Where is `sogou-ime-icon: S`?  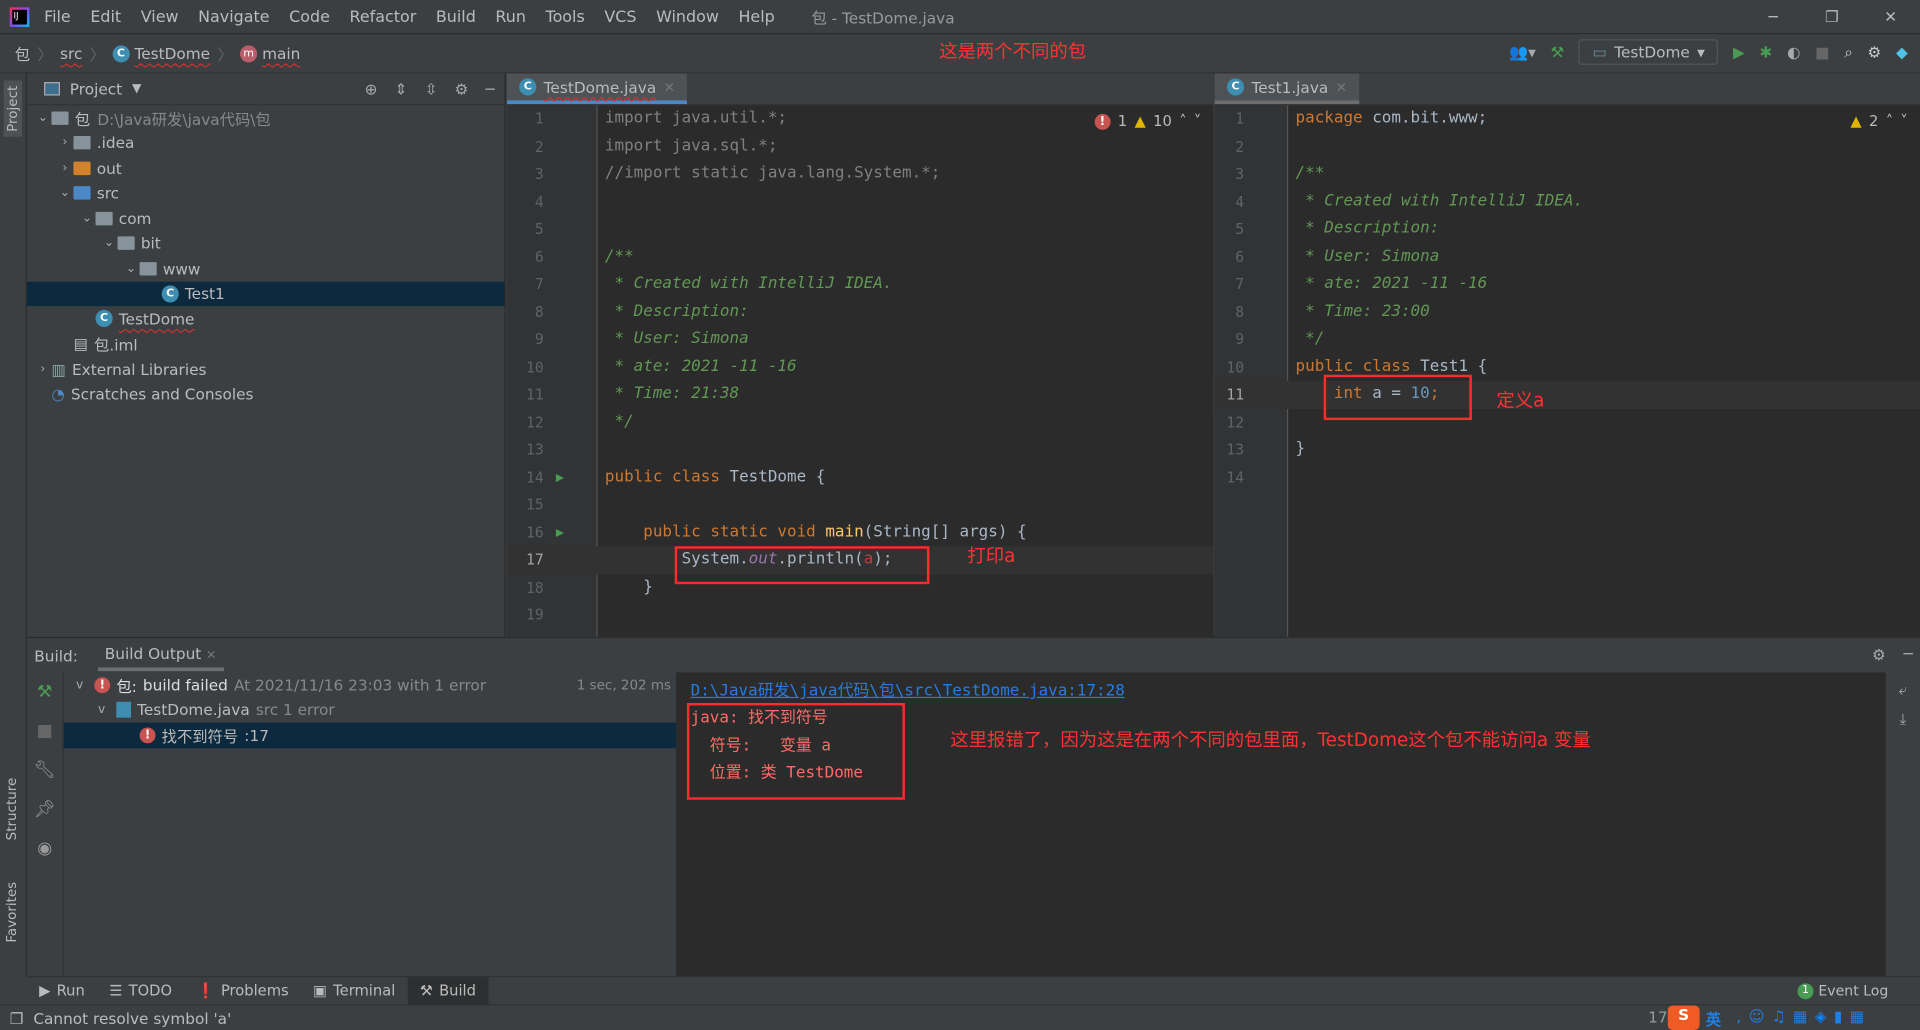 sogou-ime-icon: S is located at coordinates (1683, 1017).